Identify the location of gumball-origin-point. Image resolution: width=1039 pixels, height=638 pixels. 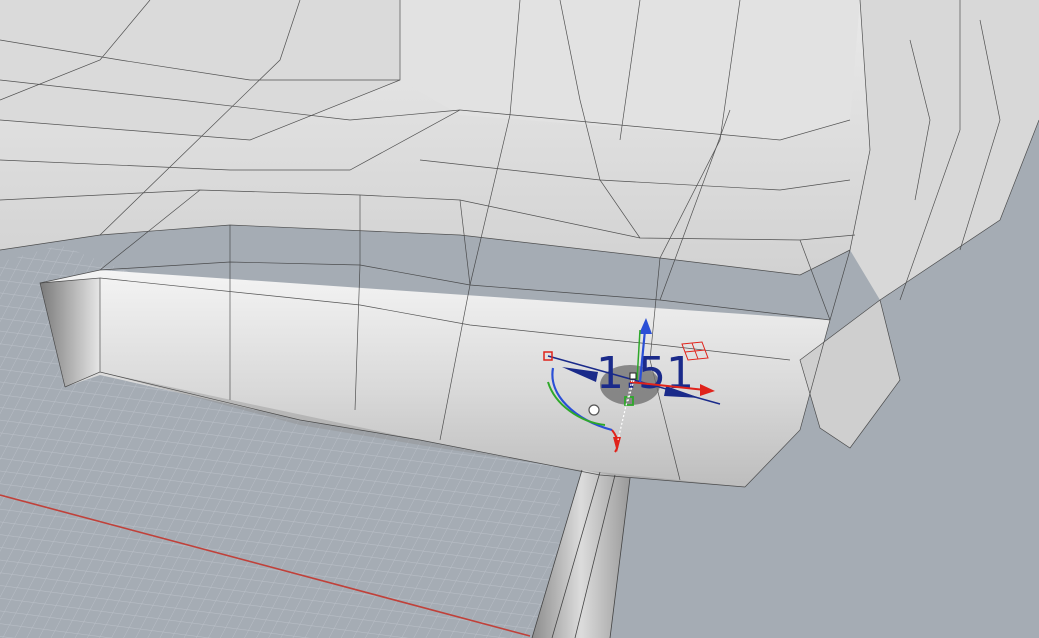
(633, 376).